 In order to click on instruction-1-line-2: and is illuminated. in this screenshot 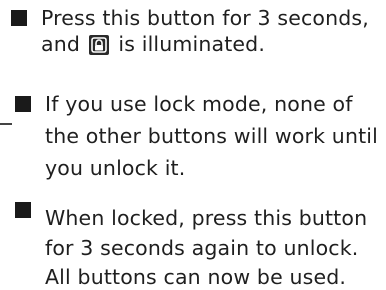, I will do `click(153, 44)`.